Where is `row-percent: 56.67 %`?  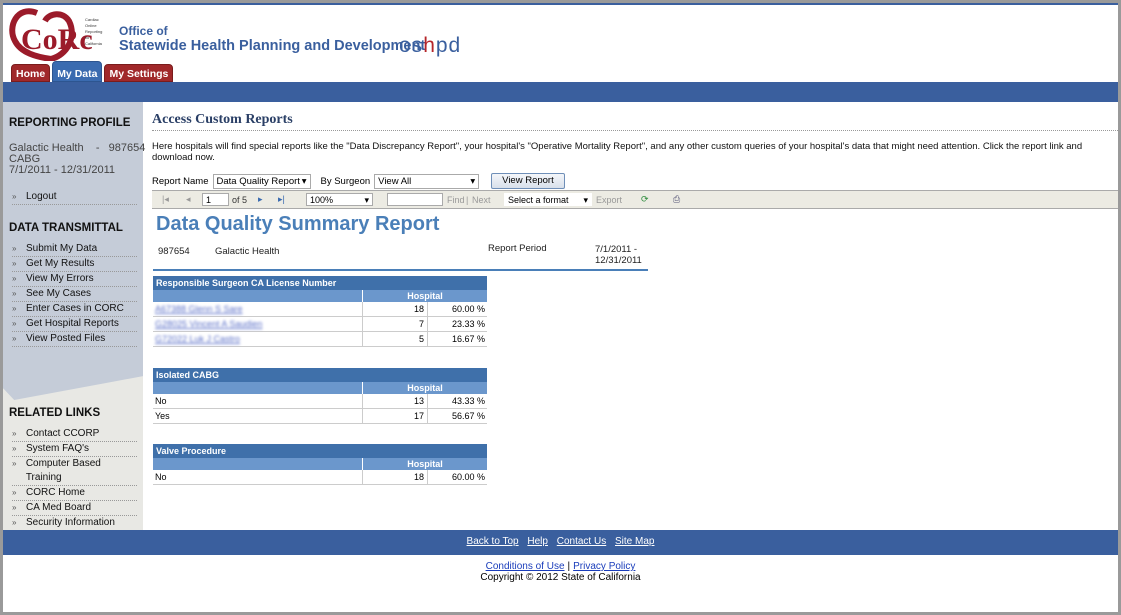 row-percent: 56.67 % is located at coordinates (468, 416).